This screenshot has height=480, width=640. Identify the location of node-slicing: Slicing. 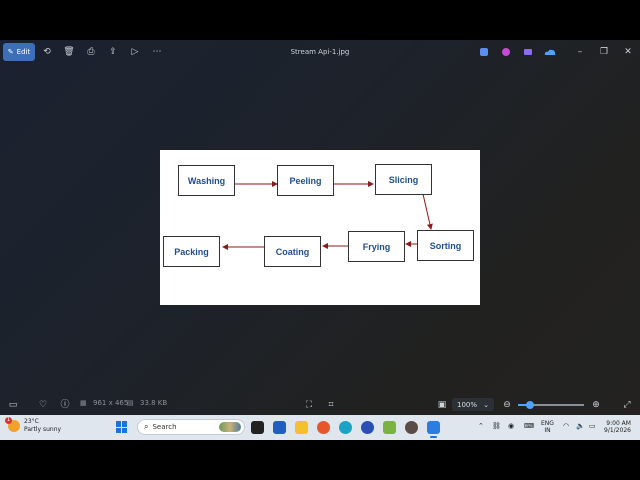
(403, 179).